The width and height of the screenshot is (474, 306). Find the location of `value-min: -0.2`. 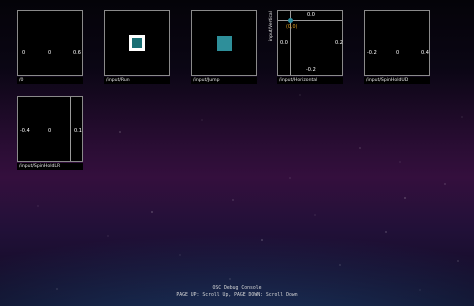

value-min: -0.2 is located at coordinates (372, 53).